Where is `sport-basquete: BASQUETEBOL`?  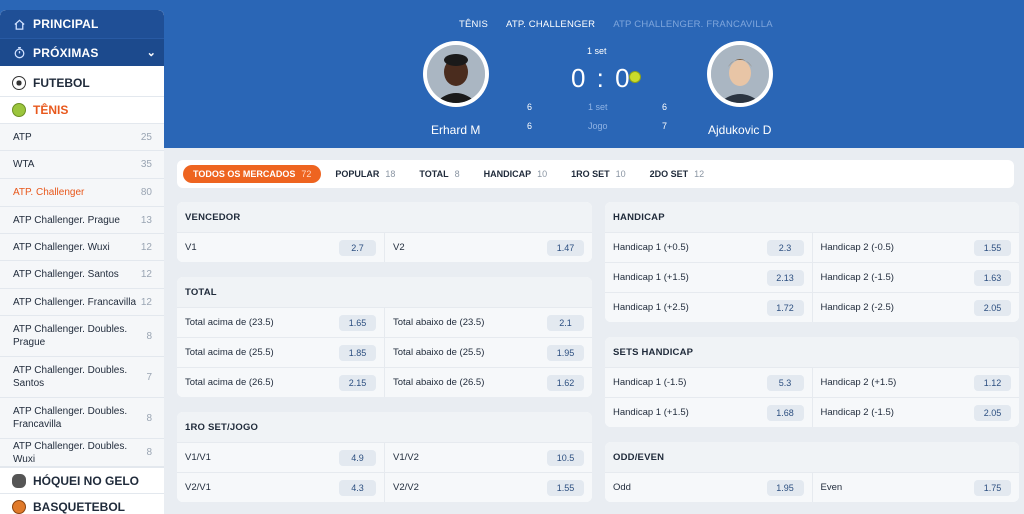
sport-basquete: BASQUETEBOL is located at coordinates (82, 504).